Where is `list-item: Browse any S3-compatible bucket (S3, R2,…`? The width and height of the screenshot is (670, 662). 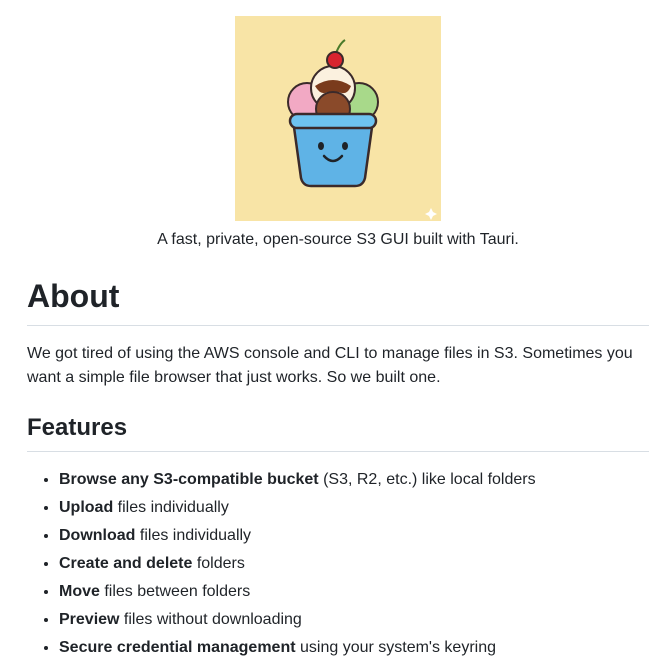 list-item: Browse any S3-compatible bucket (S3, R2,… is located at coordinates (354, 480).